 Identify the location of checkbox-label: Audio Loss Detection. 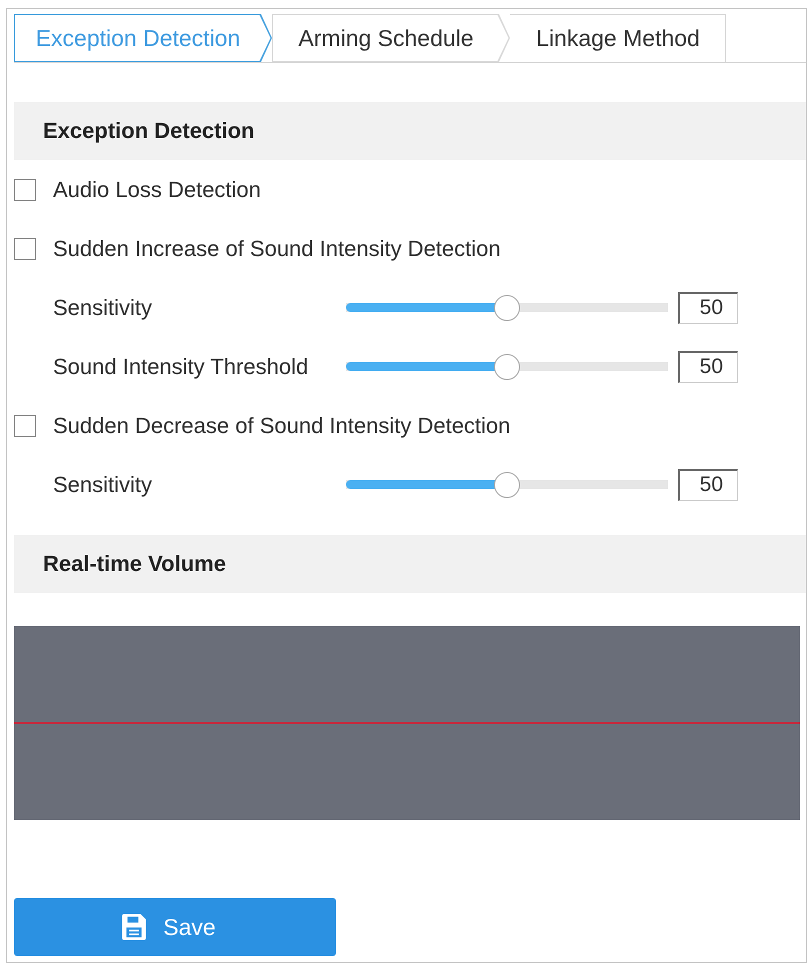
(157, 189).